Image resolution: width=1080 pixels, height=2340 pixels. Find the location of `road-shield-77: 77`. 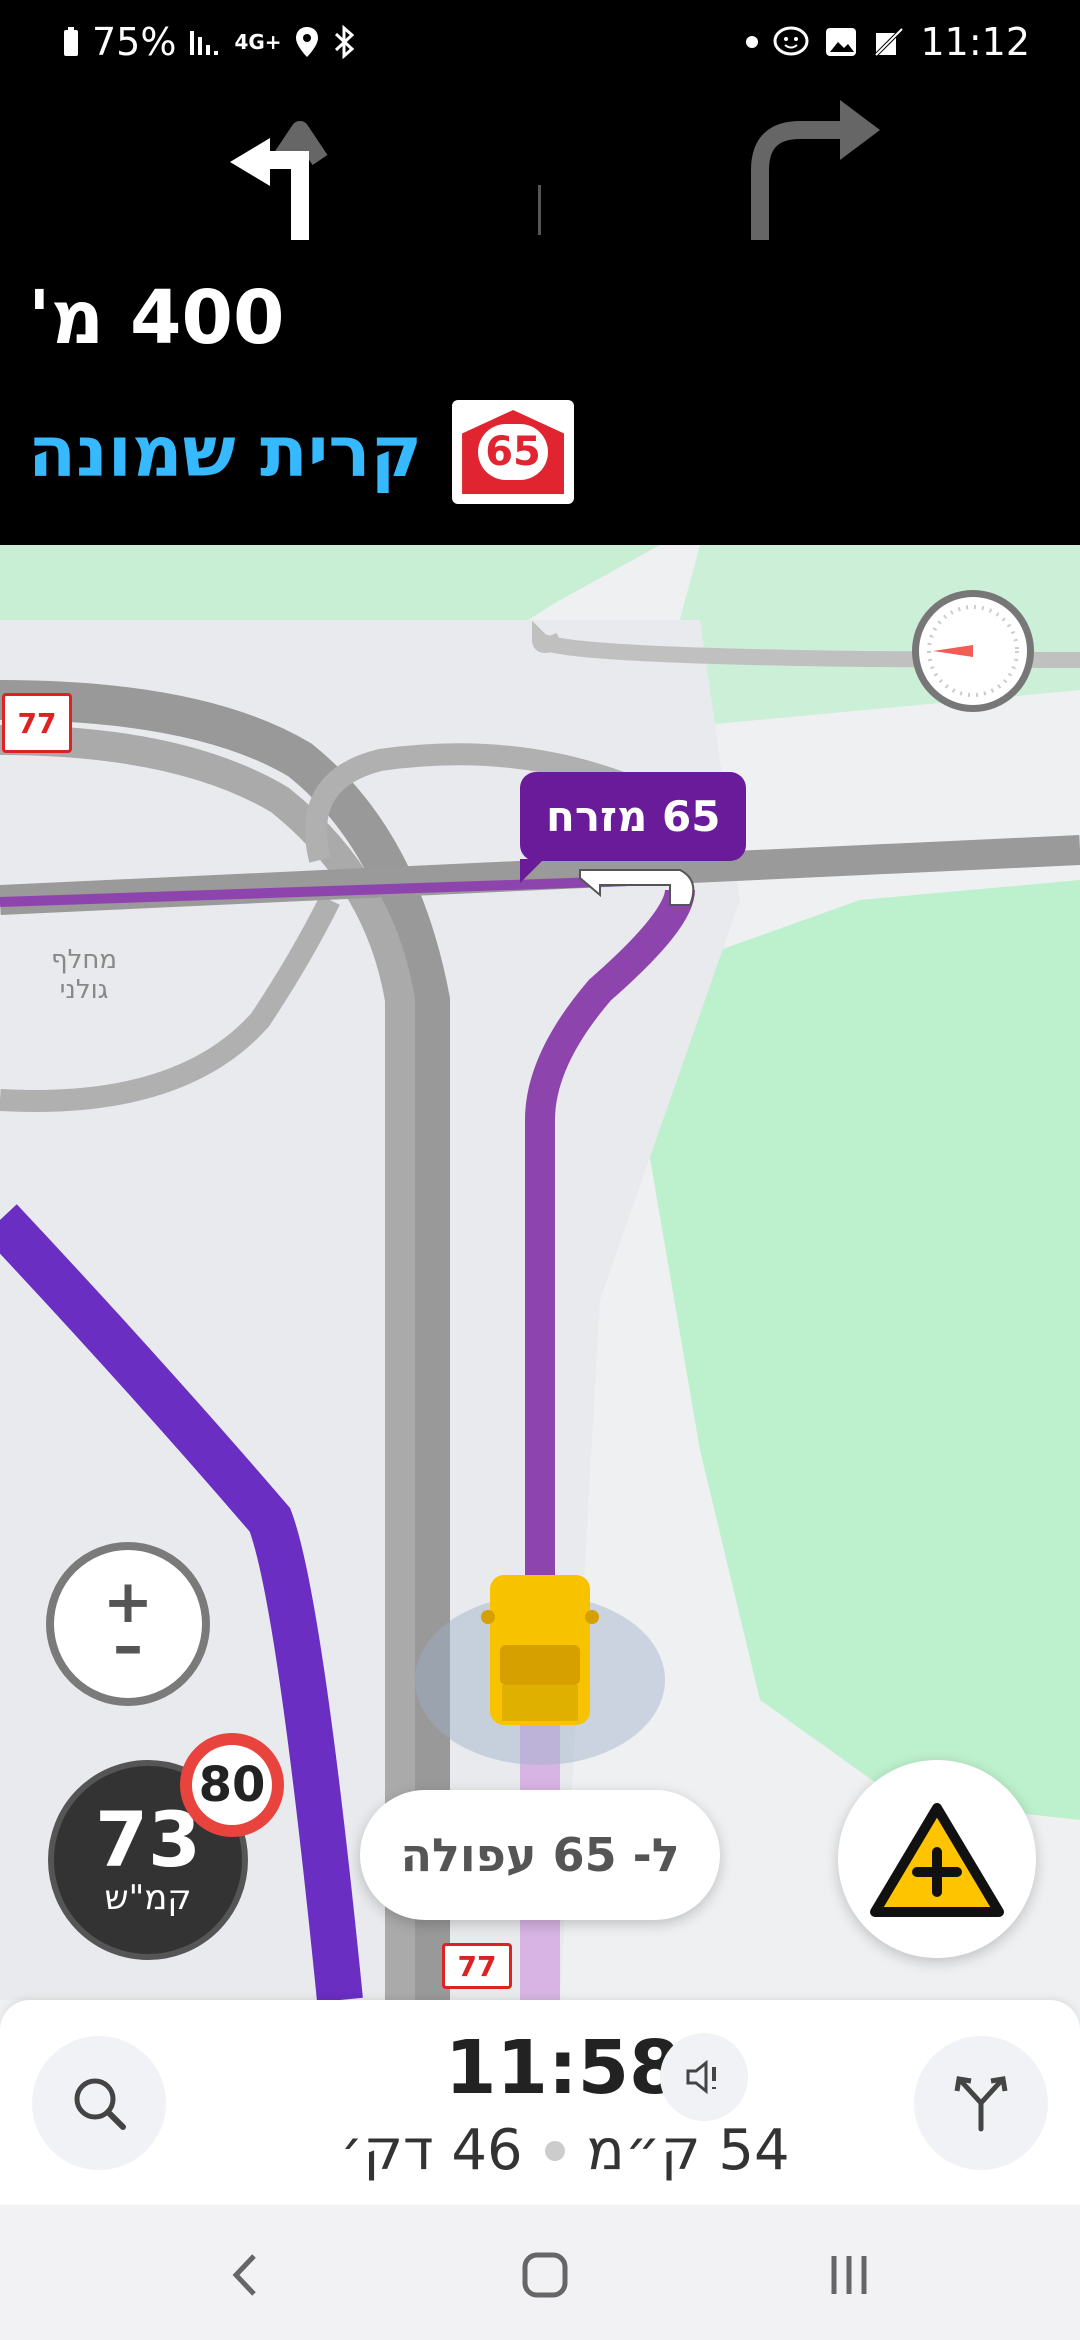

road-shield-77: 77 is located at coordinates (37, 723).